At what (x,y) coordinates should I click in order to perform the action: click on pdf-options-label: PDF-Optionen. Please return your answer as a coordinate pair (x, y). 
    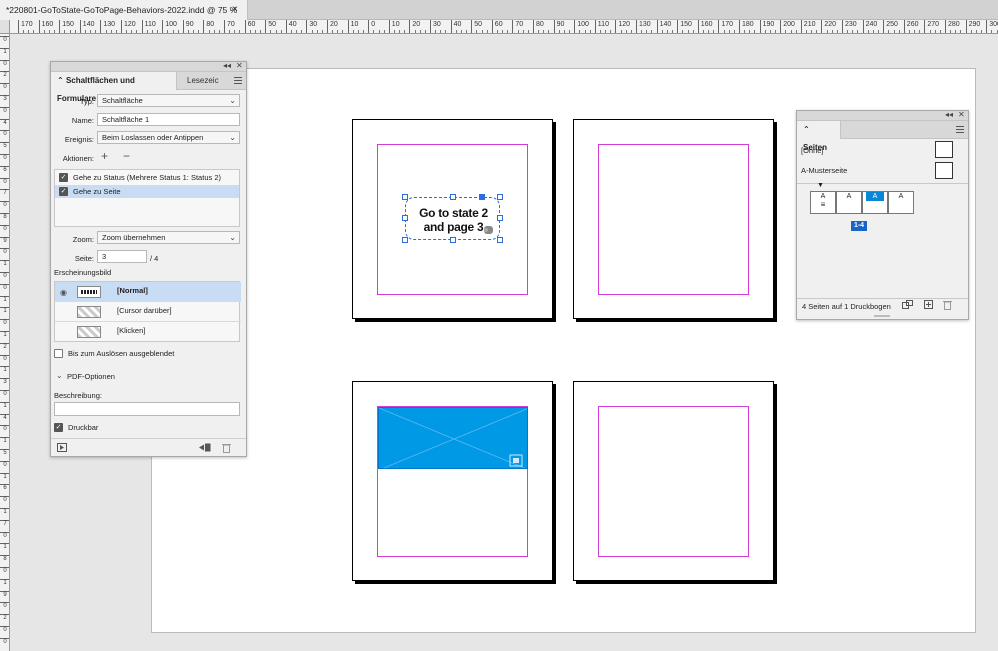
    Looking at the image, I should click on (91, 376).